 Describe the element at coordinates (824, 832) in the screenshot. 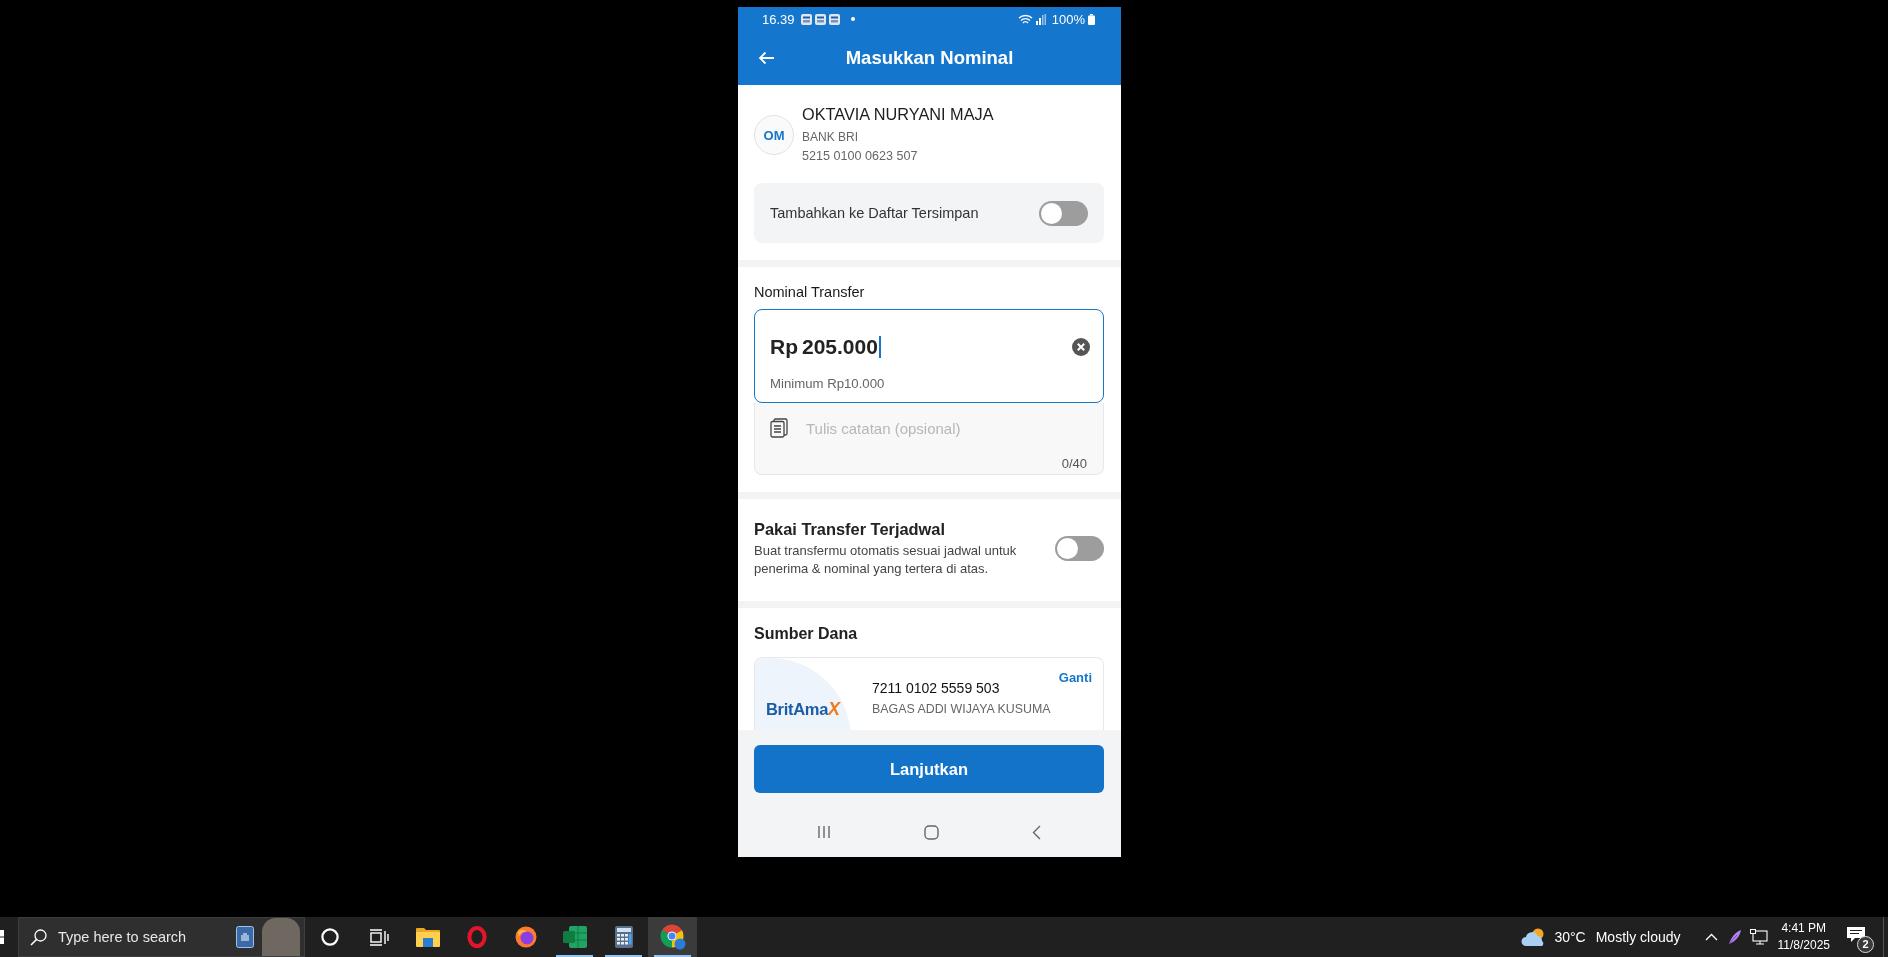

I see `recents-icon` at that location.